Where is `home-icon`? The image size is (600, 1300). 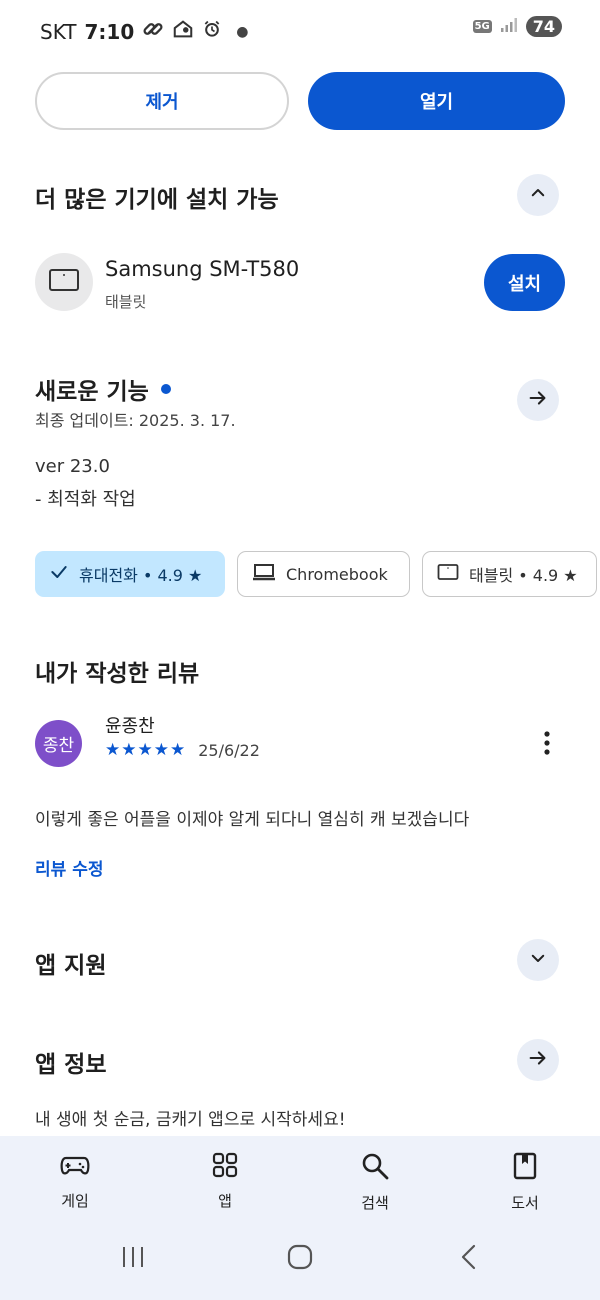 home-icon is located at coordinates (300, 1259).